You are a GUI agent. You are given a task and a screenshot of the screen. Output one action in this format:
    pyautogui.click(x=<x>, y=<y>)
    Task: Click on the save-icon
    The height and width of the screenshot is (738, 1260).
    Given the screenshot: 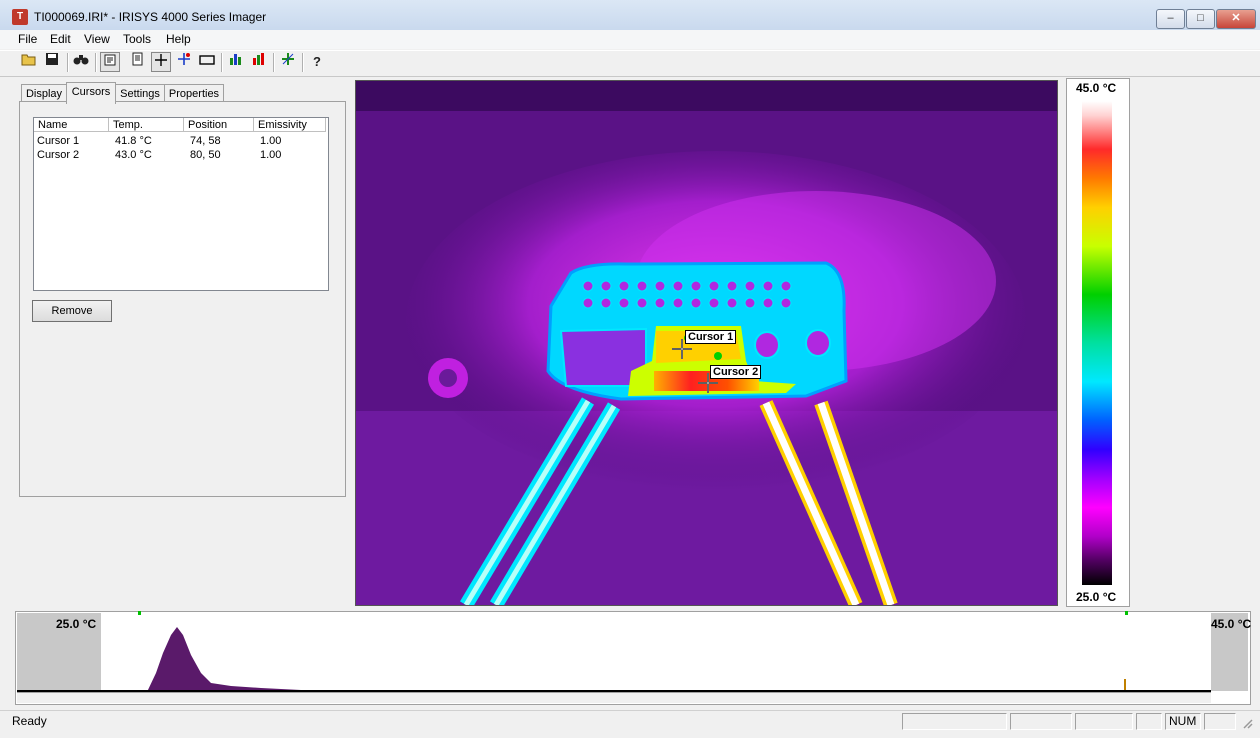 What is the action you would take?
    pyautogui.click(x=52, y=62)
    